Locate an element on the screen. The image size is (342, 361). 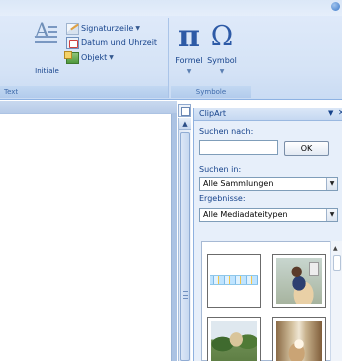
objekt-button: Objekt ▼ is located at coordinates (89, 57).